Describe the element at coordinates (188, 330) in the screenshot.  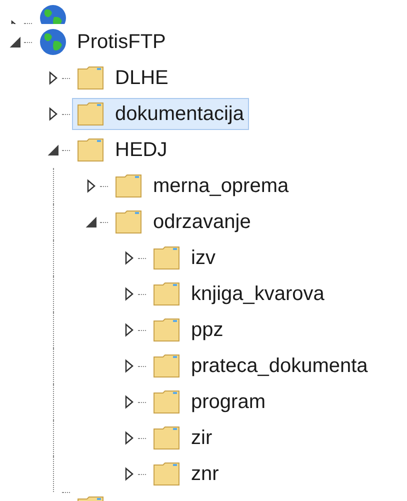
I see `tree-item: ppz` at that location.